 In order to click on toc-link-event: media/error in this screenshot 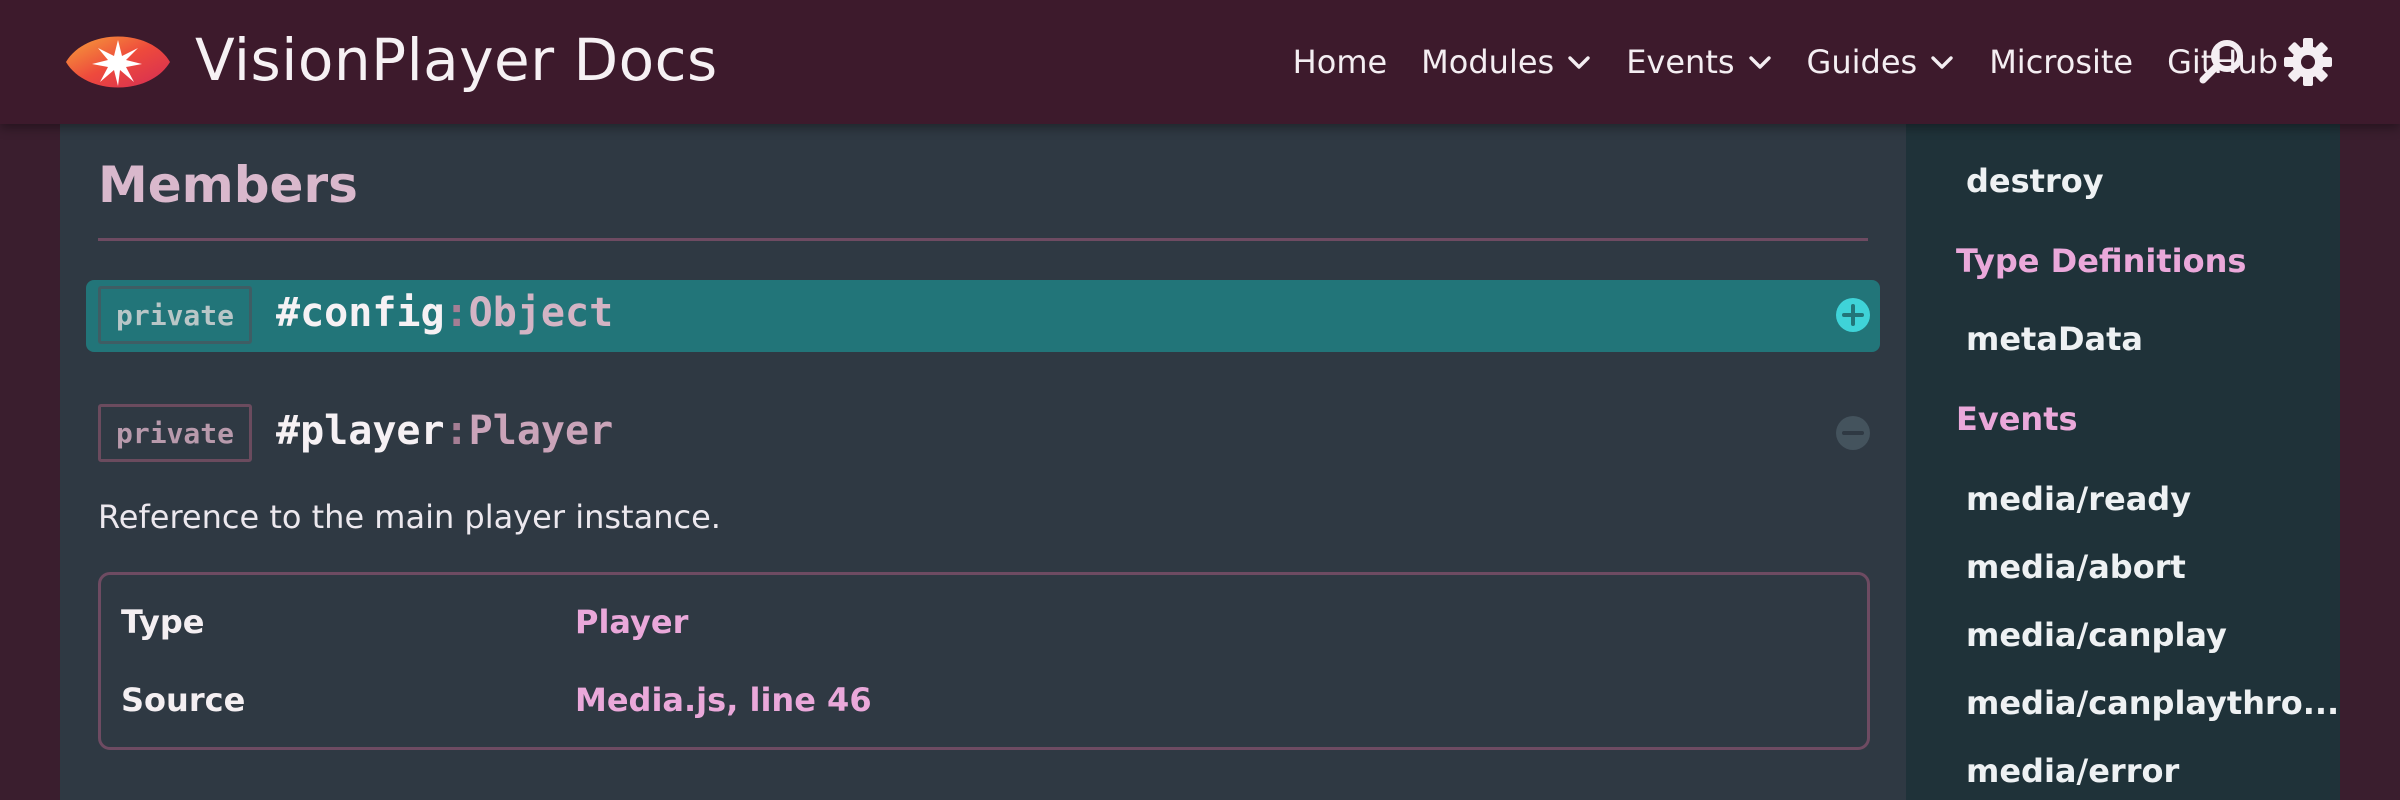, I will do `click(2072, 771)`.